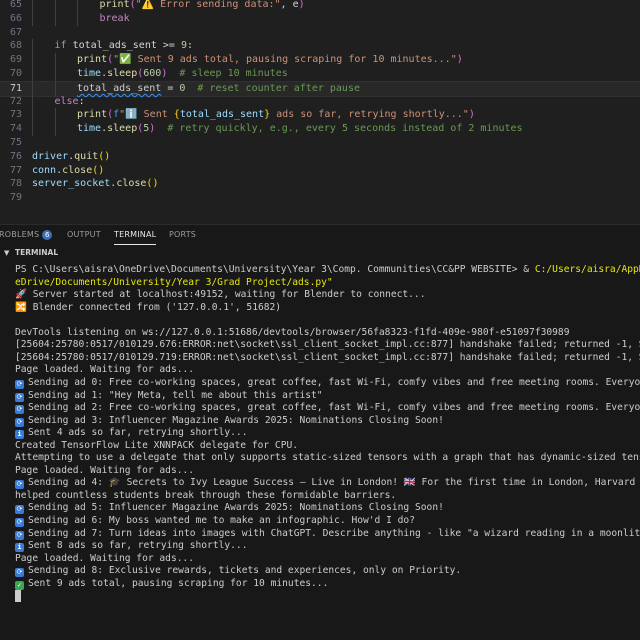  What do you see at coordinates (71, 184) in the screenshot?
I see `code-token: server_socket` at bounding box center [71, 184].